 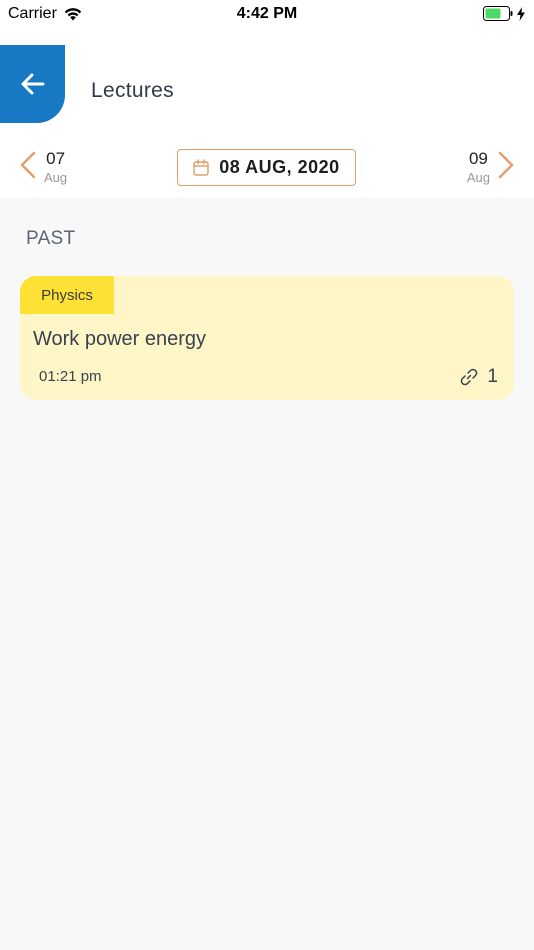 I want to click on chevron-right-icon, so click(x=506, y=165).